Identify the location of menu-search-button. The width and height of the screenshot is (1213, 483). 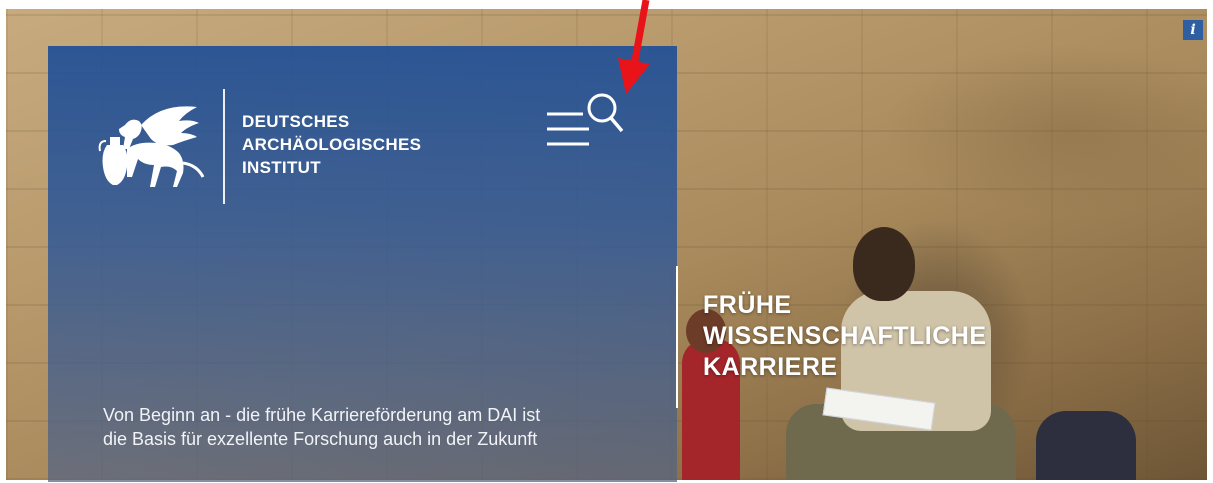
(585, 120).